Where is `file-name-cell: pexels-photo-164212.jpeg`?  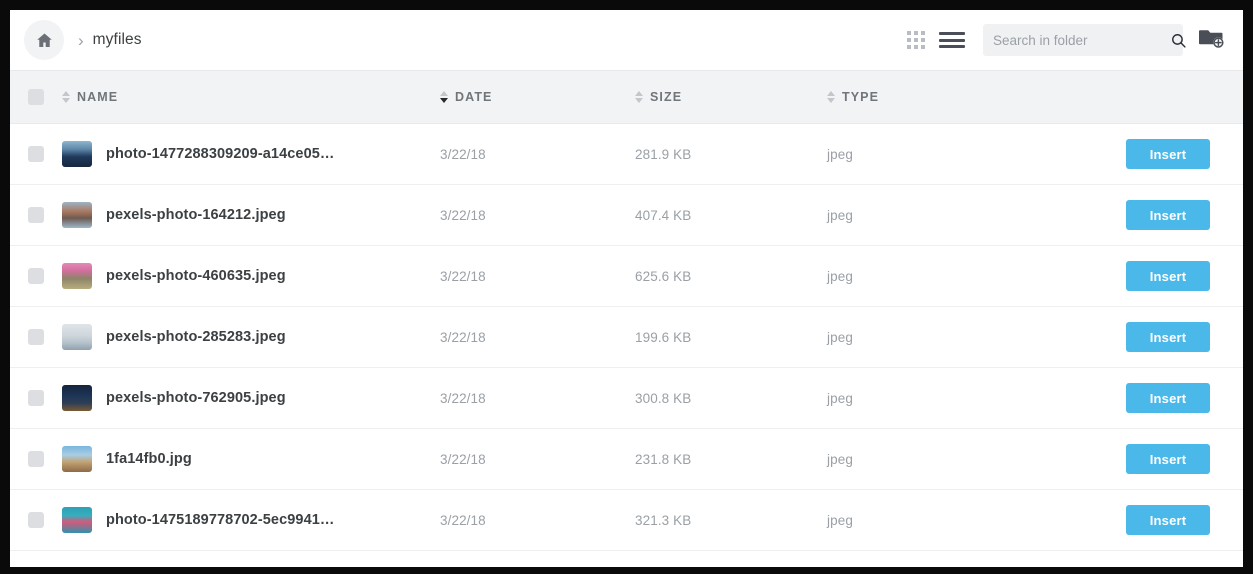
file-name-cell: pexels-photo-164212.jpeg is located at coordinates (251, 215).